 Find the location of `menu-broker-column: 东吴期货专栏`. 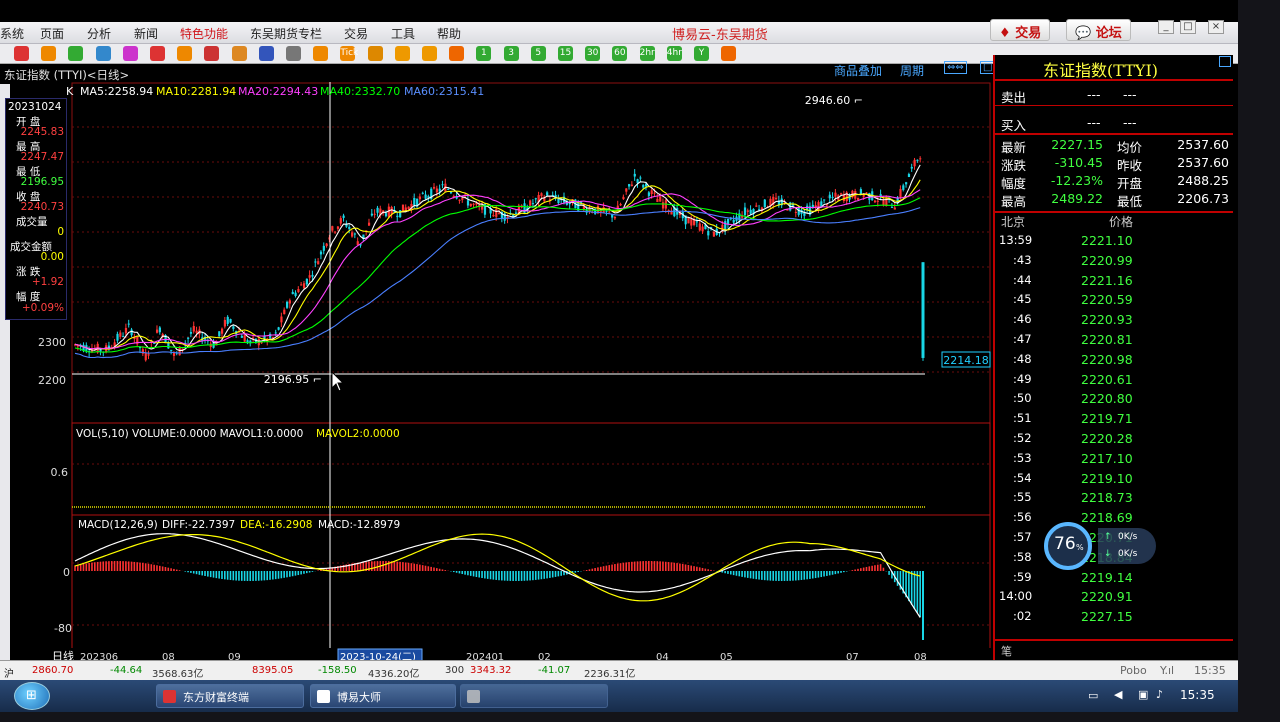

menu-broker-column: 东吴期货专栏 is located at coordinates (286, 33).